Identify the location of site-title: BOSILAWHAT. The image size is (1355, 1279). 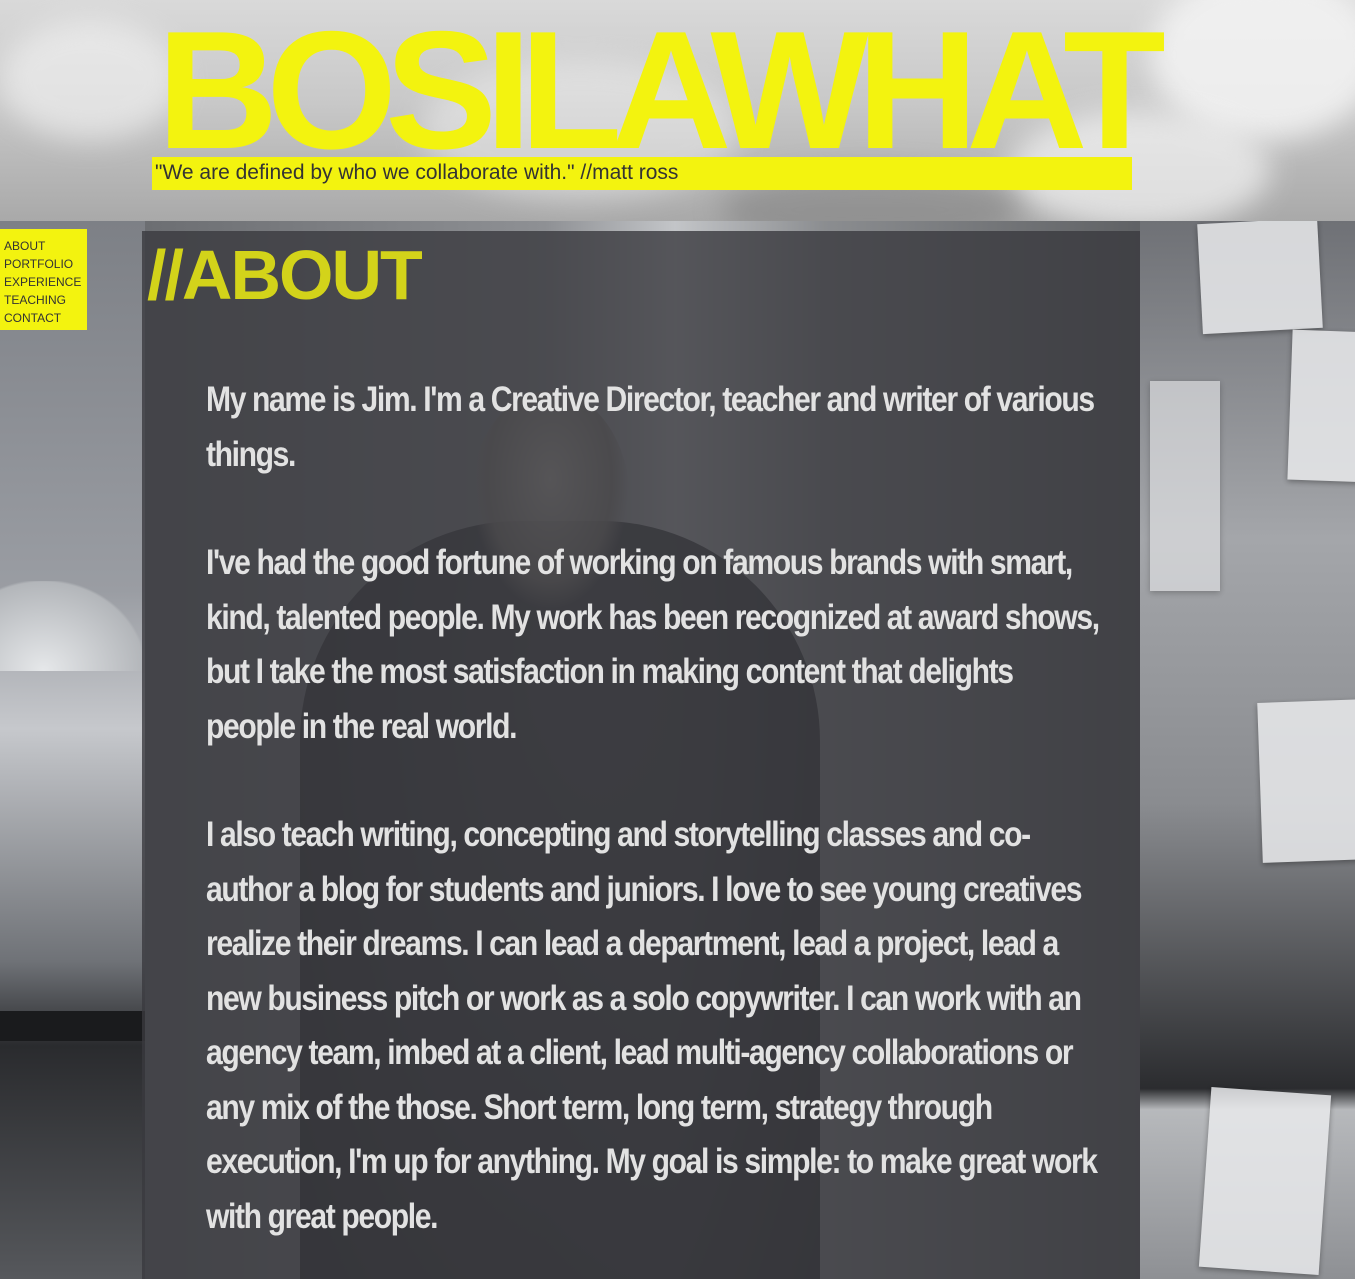
(661, 90).